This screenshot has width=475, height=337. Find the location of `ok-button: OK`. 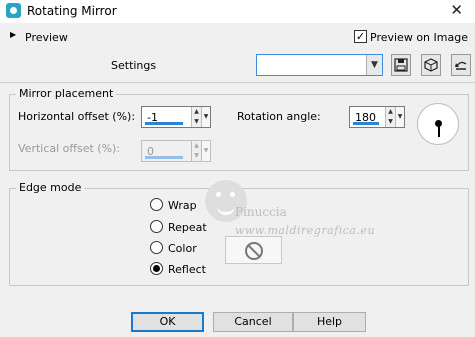

ok-button: OK is located at coordinates (167, 322).